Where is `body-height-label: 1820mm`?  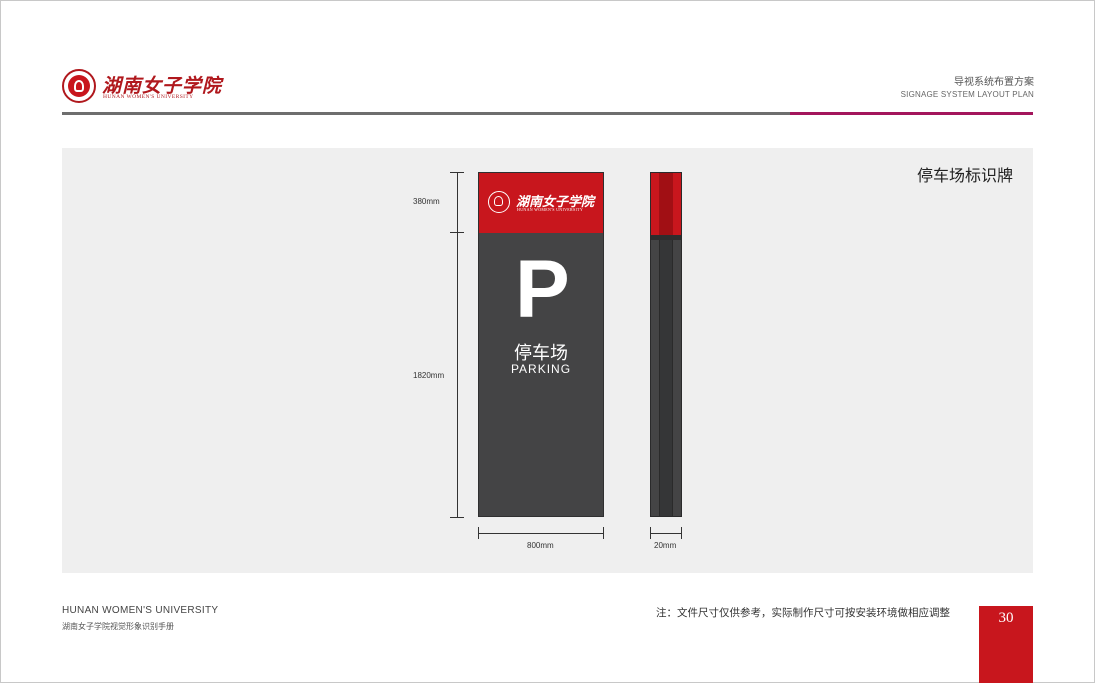
body-height-label: 1820mm is located at coordinates (429, 375).